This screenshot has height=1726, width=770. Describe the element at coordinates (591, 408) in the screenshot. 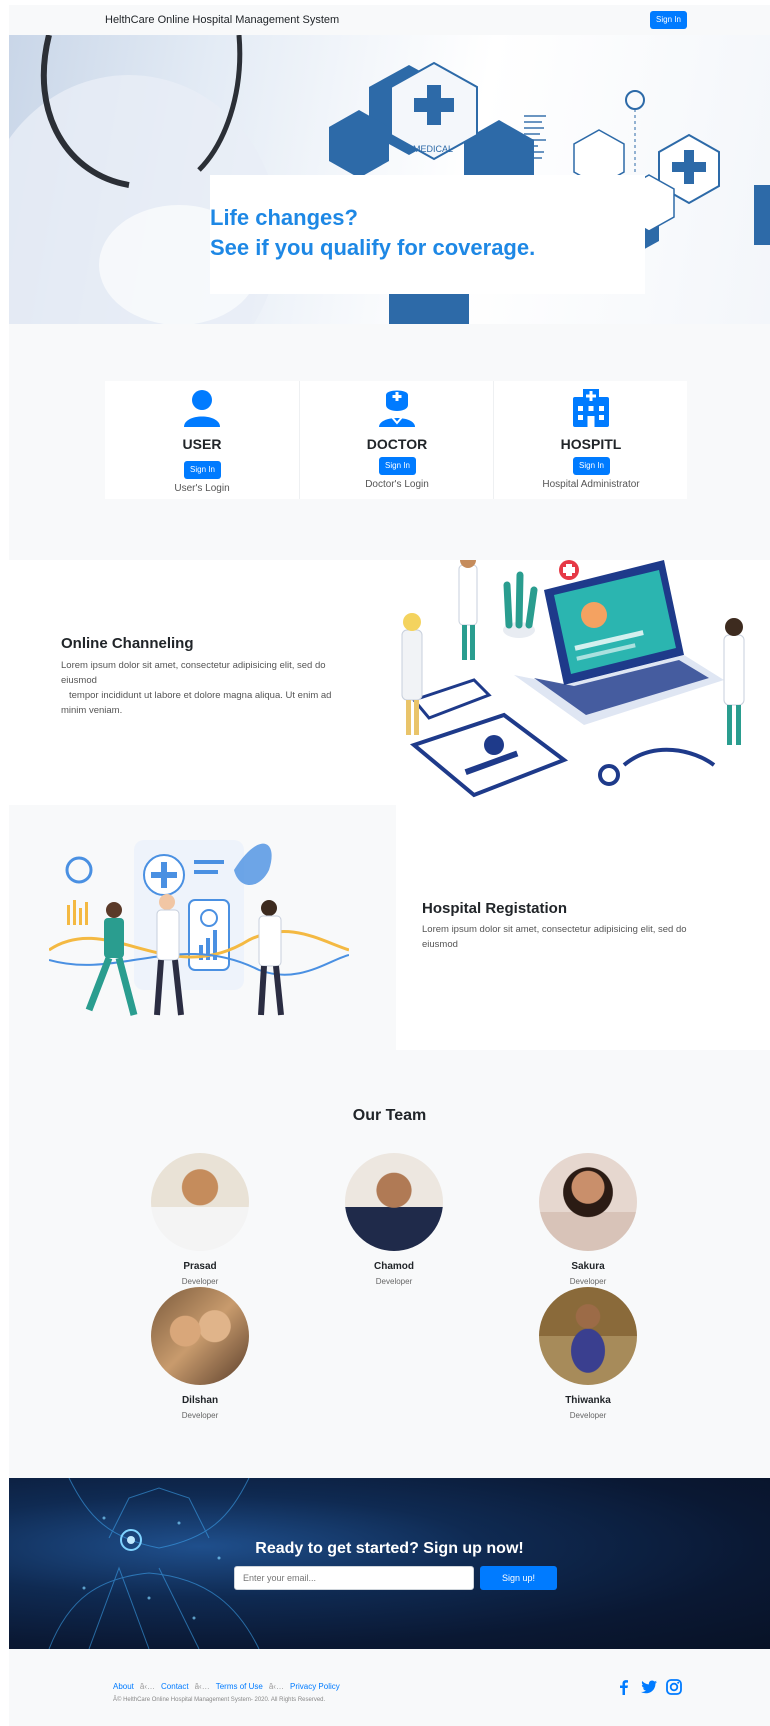

I see `hospital-icon` at that location.